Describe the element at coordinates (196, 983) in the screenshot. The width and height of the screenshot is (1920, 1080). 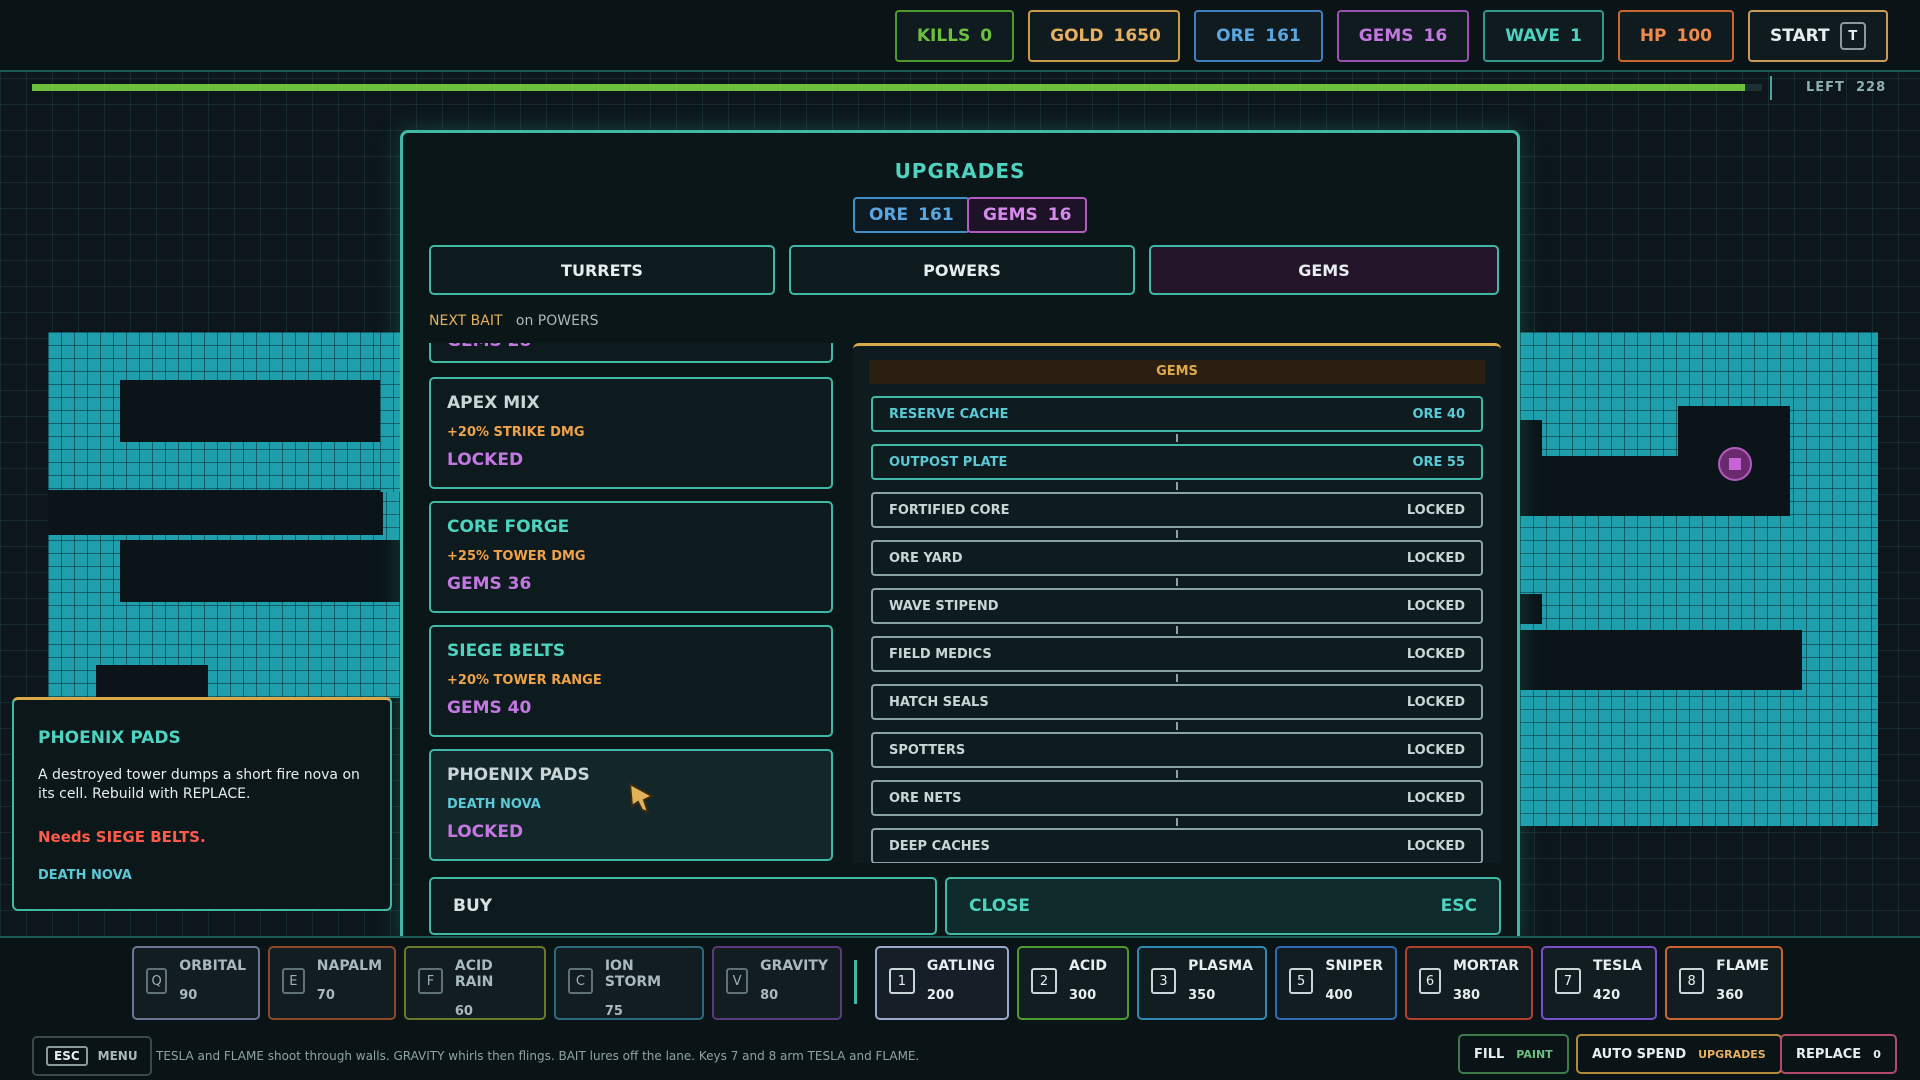
I see `power-slot-orbital: Q ORBITAL 90` at that location.